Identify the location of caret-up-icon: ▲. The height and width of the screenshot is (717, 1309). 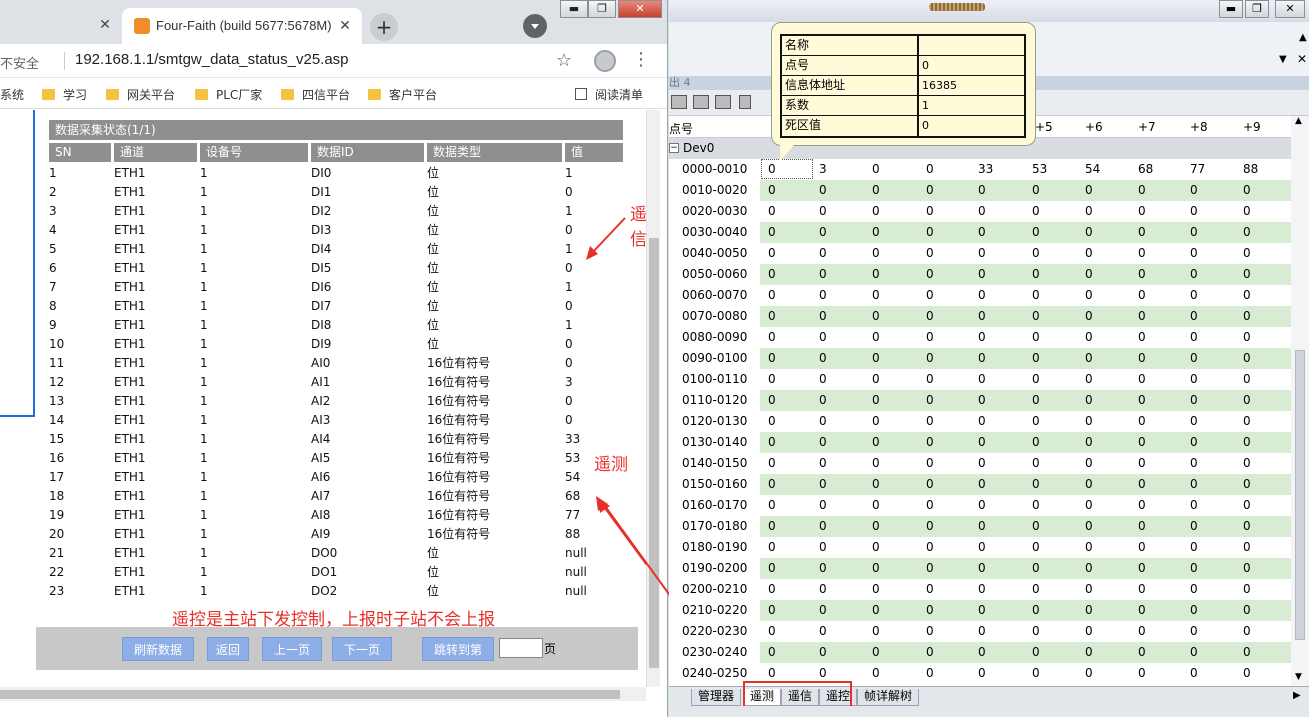
(1303, 37).